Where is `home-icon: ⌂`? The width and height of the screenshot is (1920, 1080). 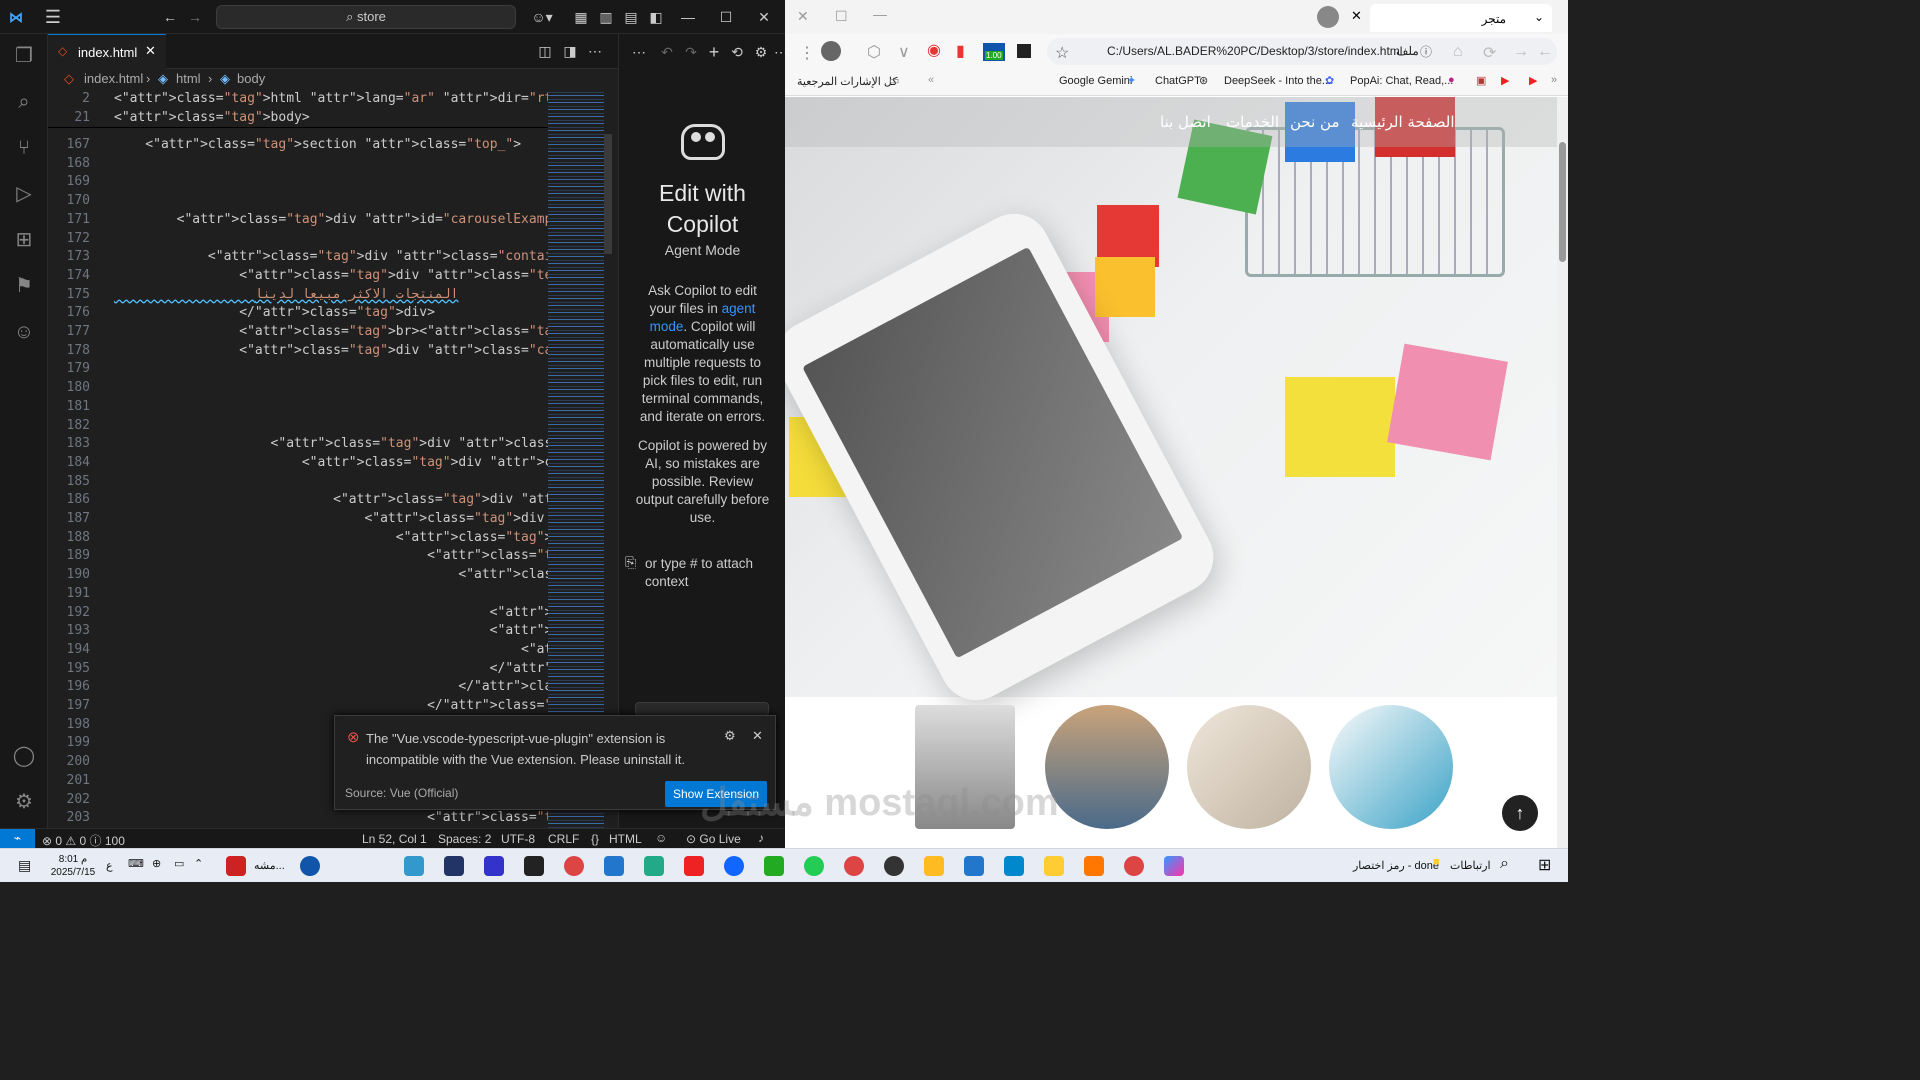
home-icon: ⌂ is located at coordinates (1458, 52).